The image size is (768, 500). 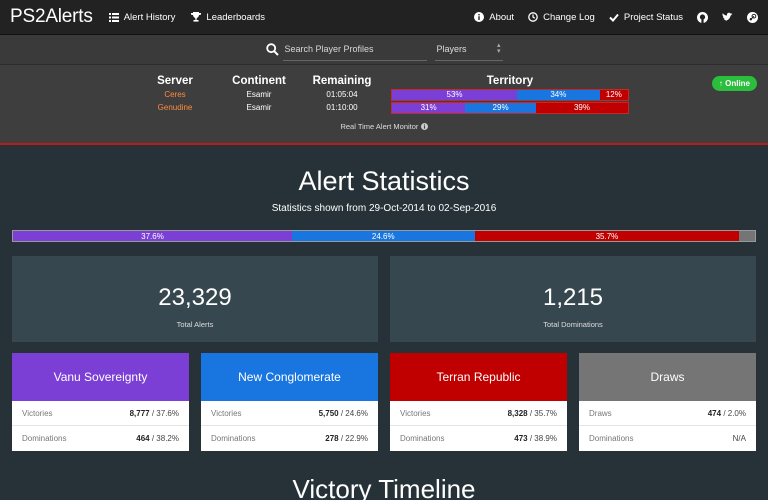 What do you see at coordinates (175, 80) in the screenshot?
I see `header-server: Server` at bounding box center [175, 80].